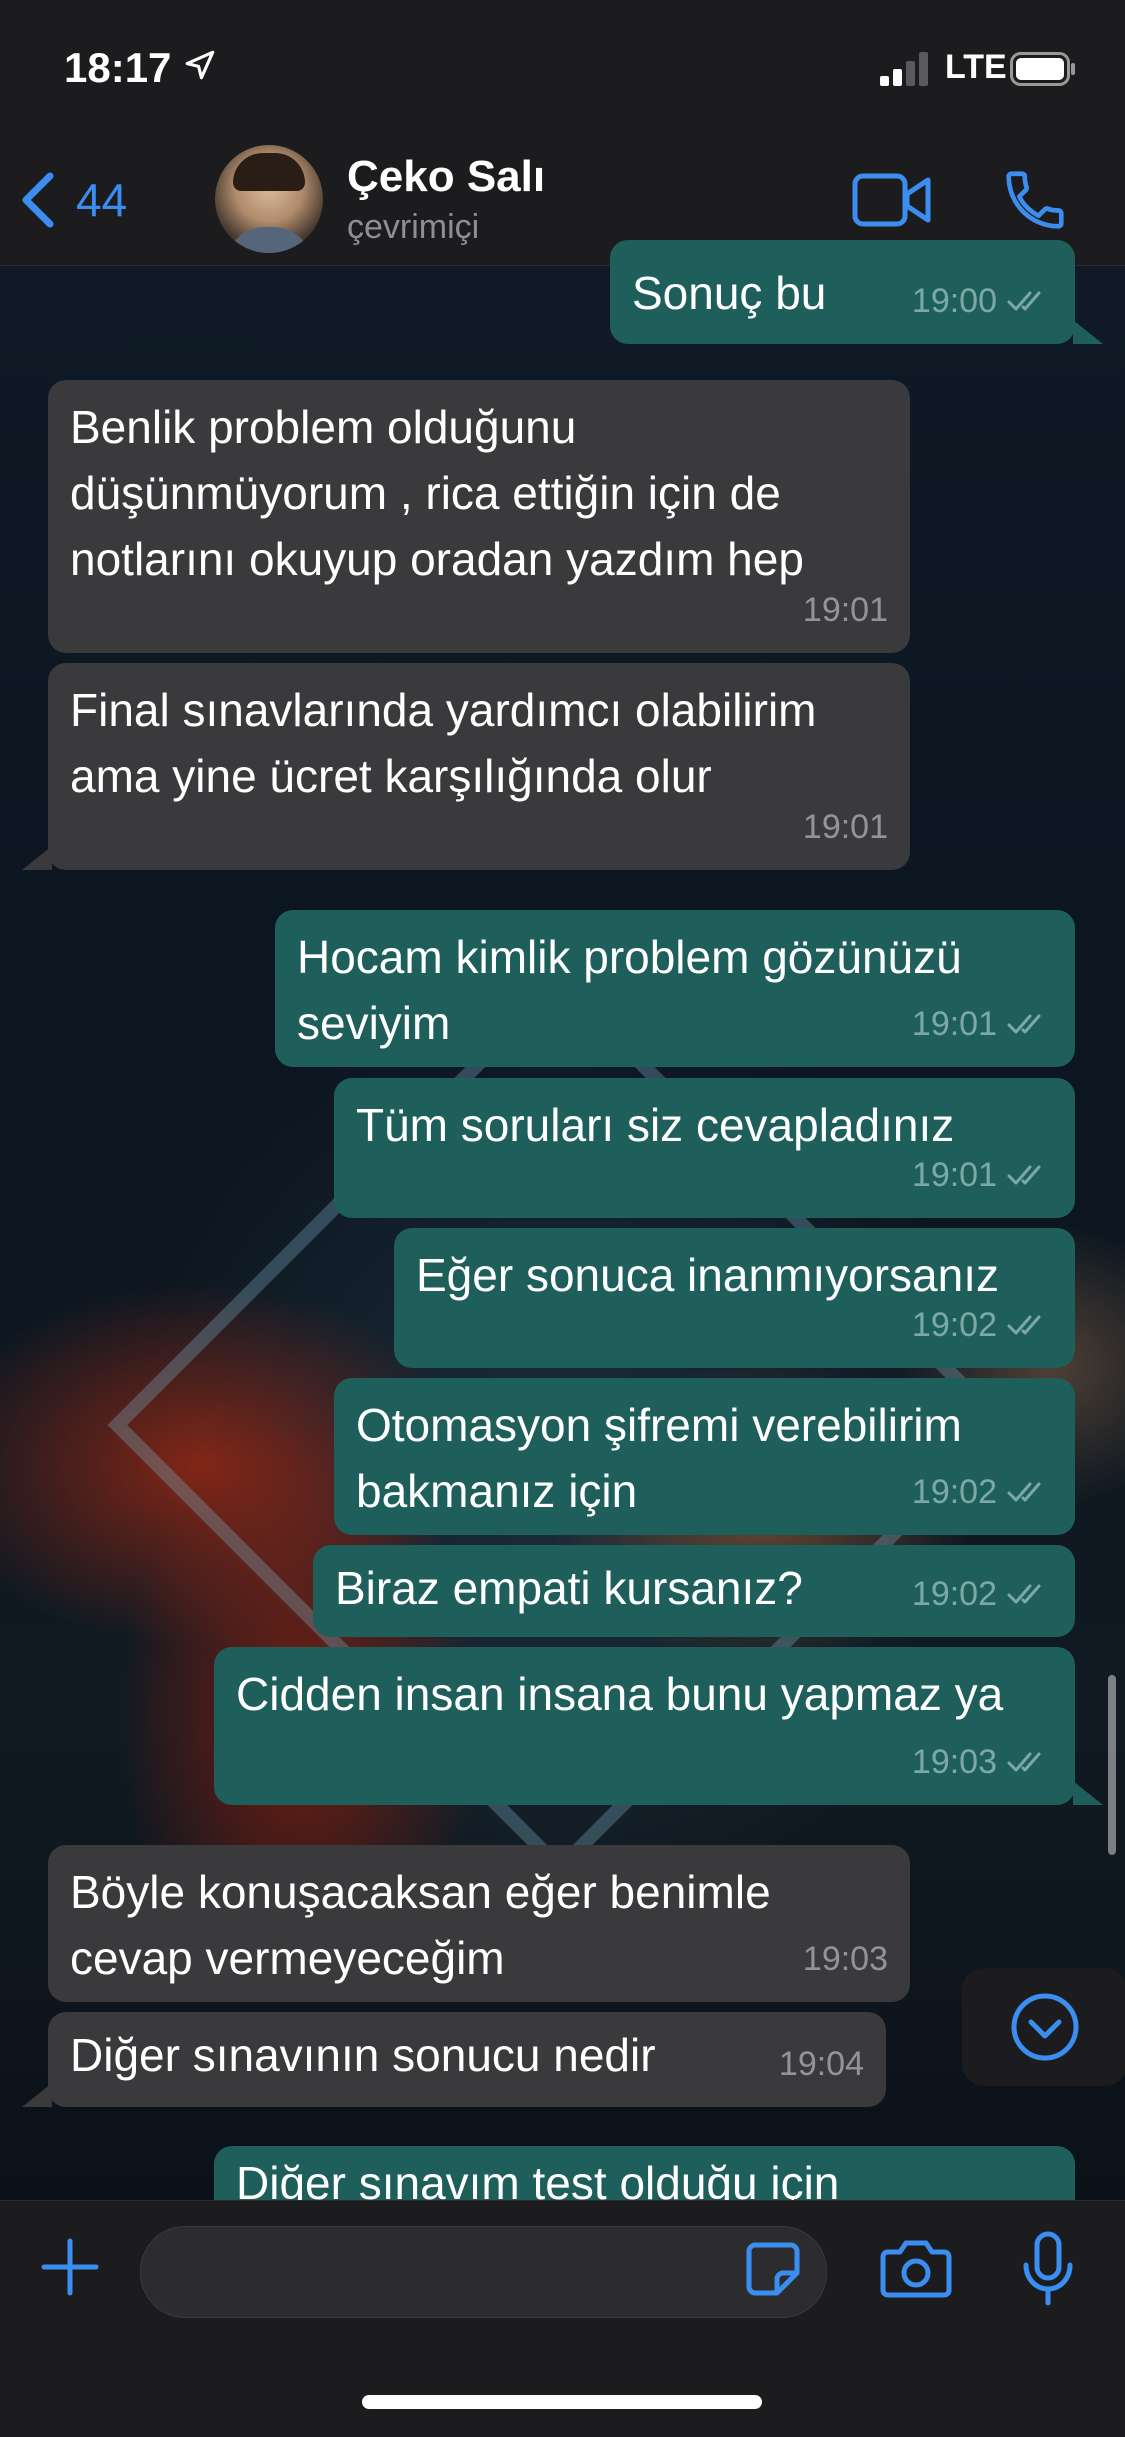 This screenshot has width=1125, height=2437. Describe the element at coordinates (269, 199) in the screenshot. I see `avatar` at that location.